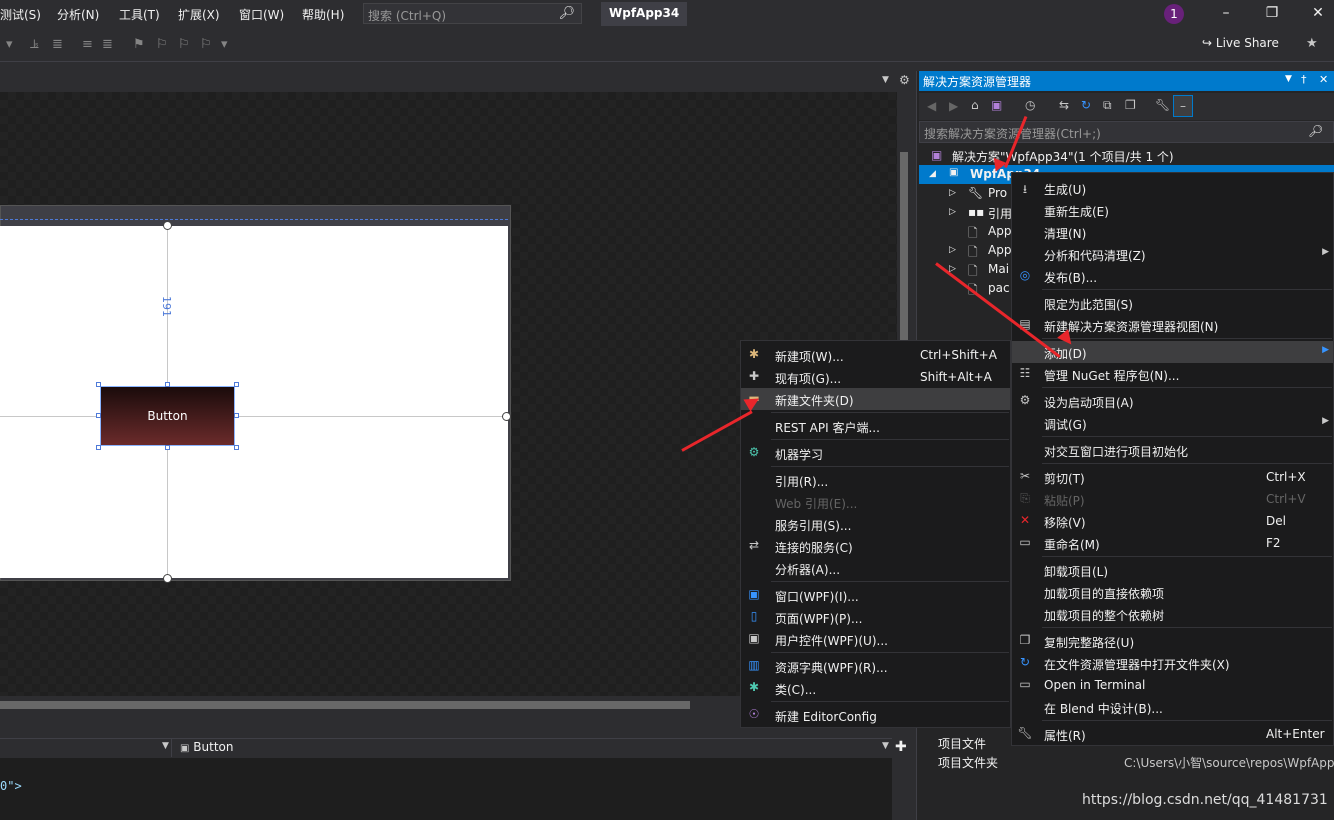 The image size is (1334, 820). What do you see at coordinates (139, 14) in the screenshot?
I see `menu-tools: 工具(T)` at bounding box center [139, 14].